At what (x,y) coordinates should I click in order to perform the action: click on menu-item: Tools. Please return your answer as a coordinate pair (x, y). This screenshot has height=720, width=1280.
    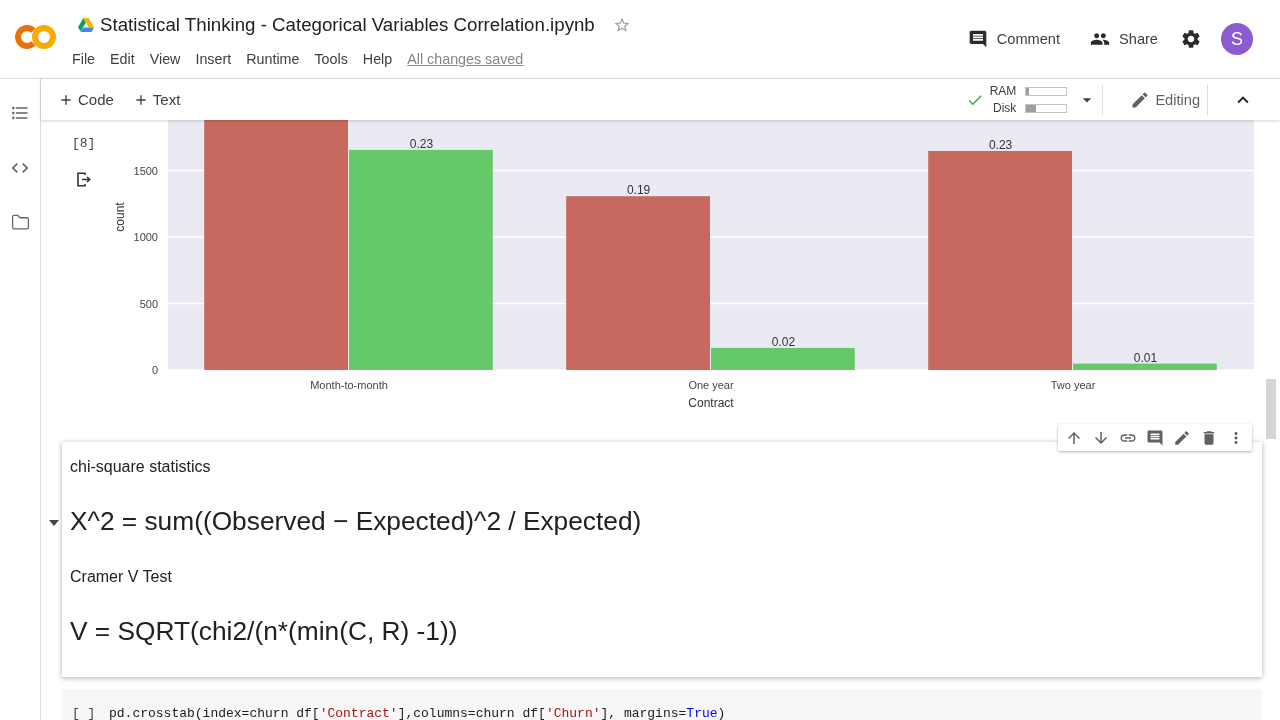
    Looking at the image, I should click on (331, 59).